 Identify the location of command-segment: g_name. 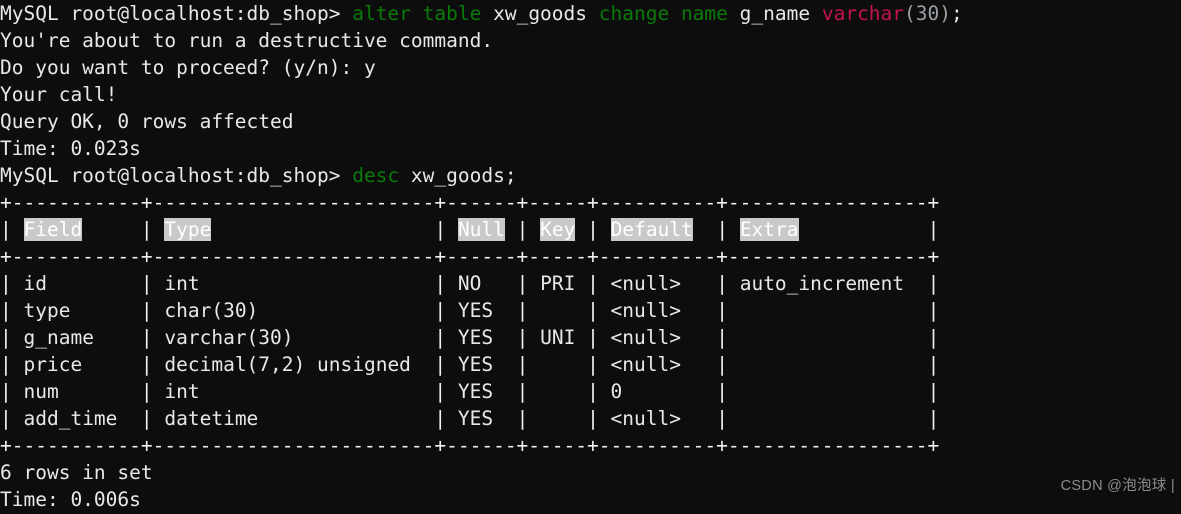
(780, 13).